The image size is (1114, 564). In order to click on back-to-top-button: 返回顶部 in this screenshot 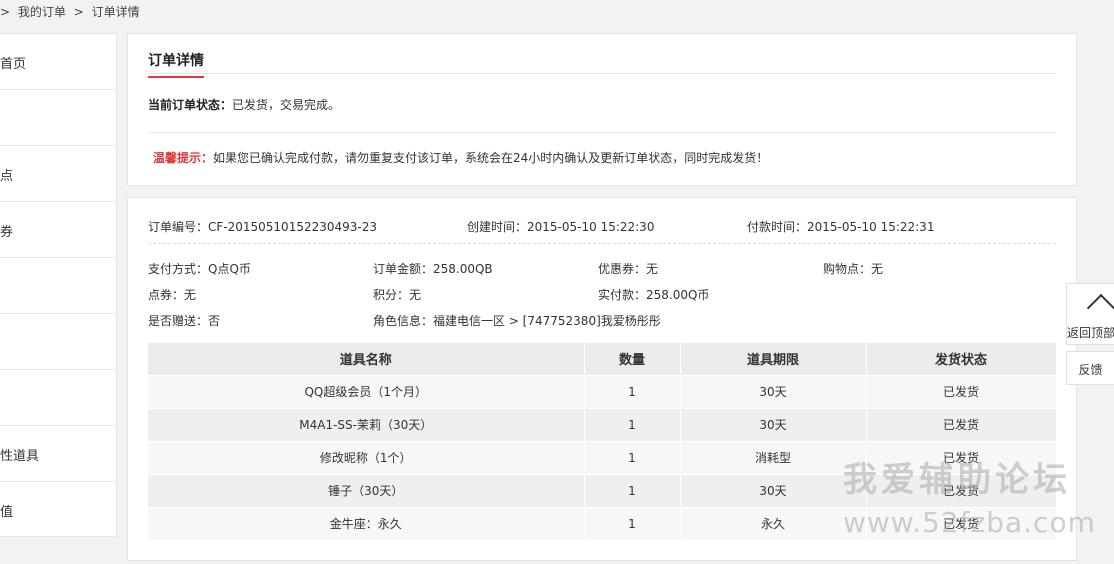, I will do `click(1090, 314)`.